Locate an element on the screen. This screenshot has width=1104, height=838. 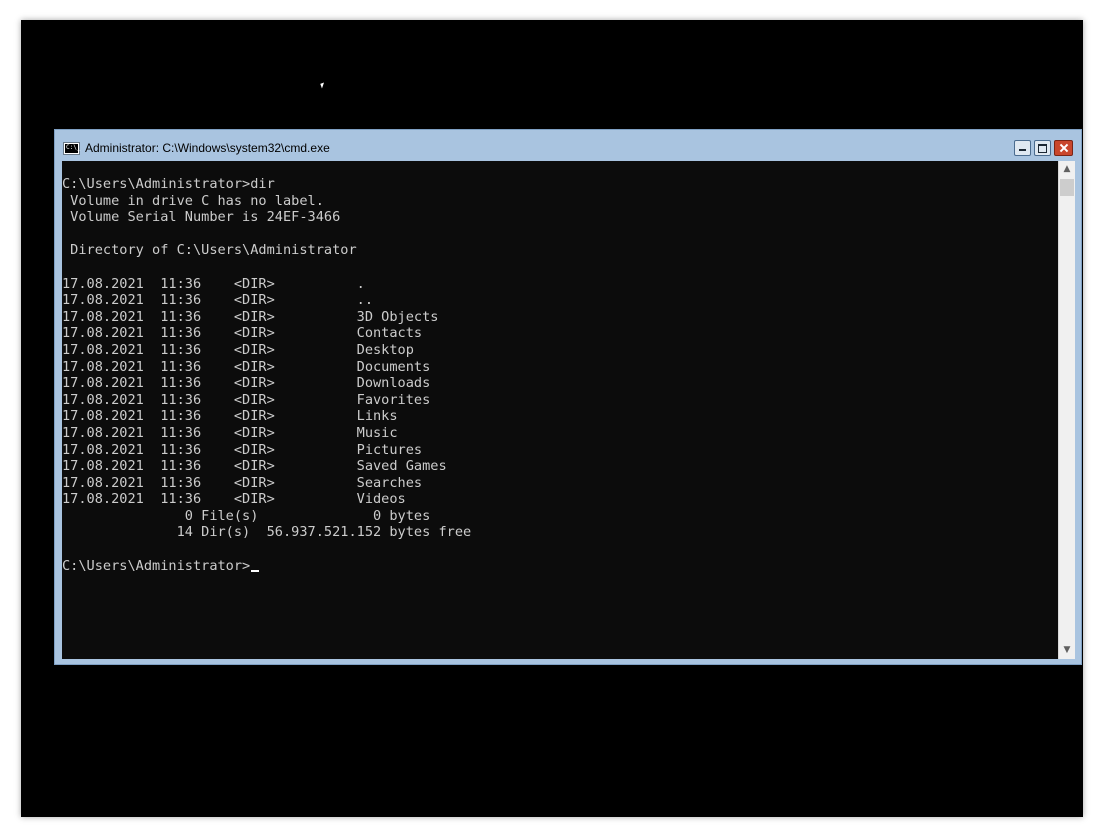
console-line: 17.08.2021 11:36 <DIR> Desktop is located at coordinates (238, 349).